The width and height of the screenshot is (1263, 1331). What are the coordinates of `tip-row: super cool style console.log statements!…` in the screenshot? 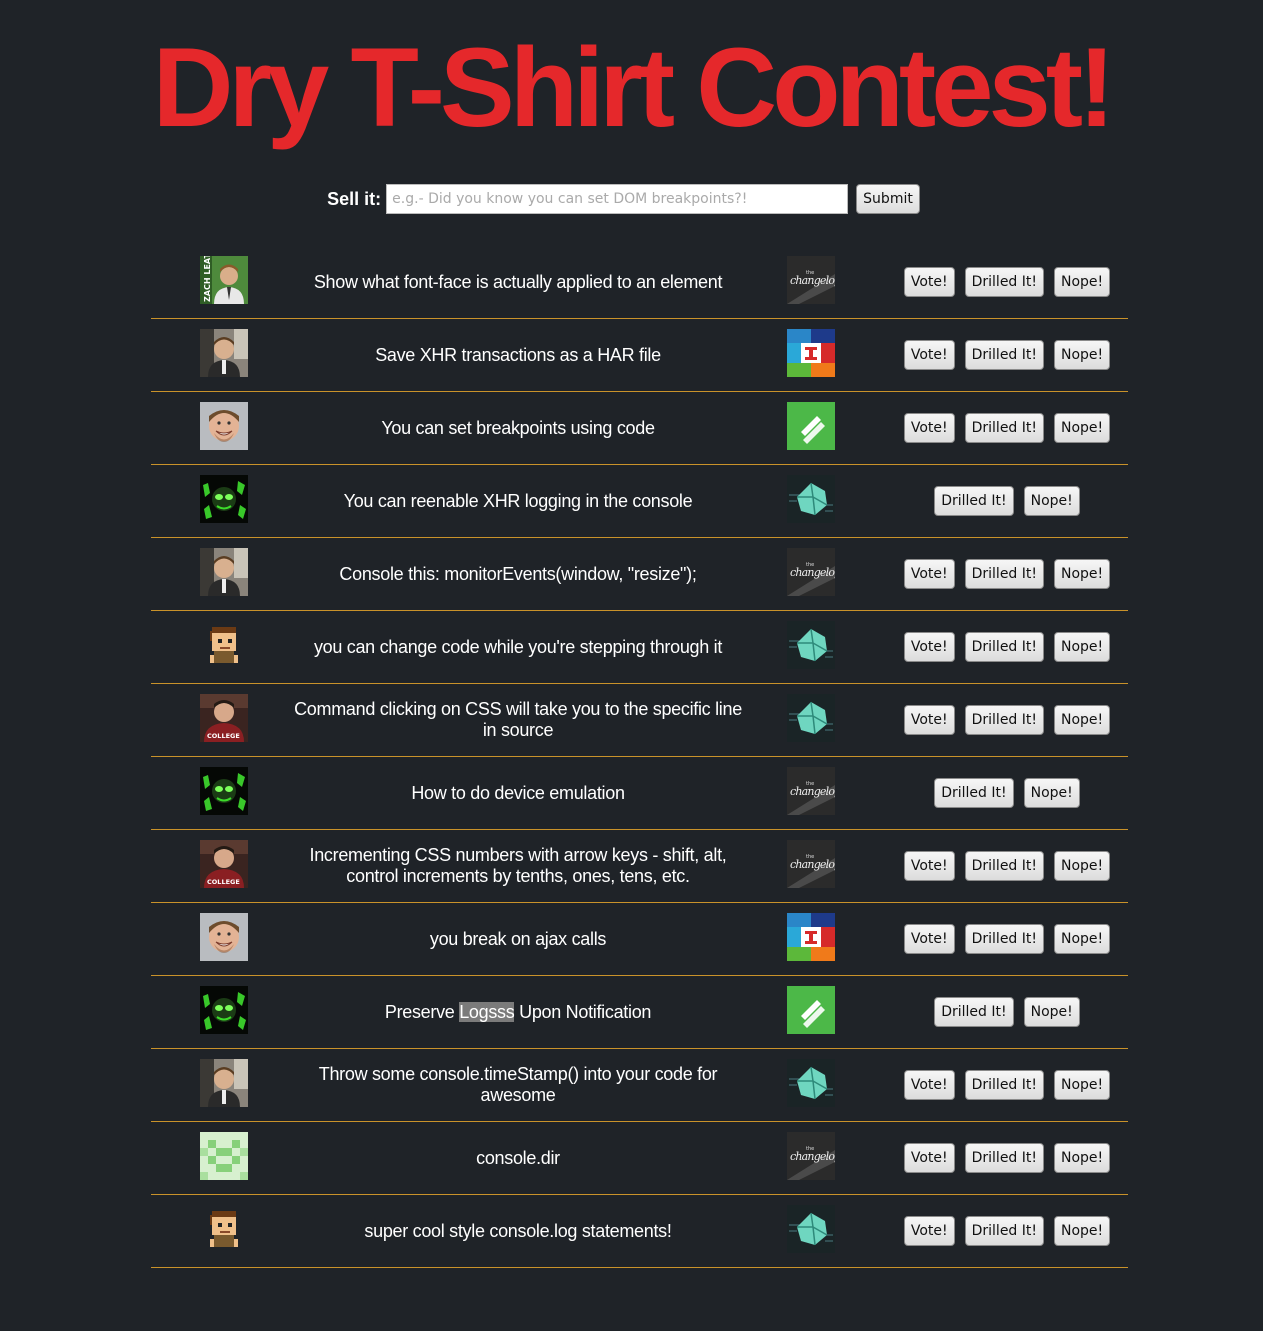 It's located at (639, 1231).